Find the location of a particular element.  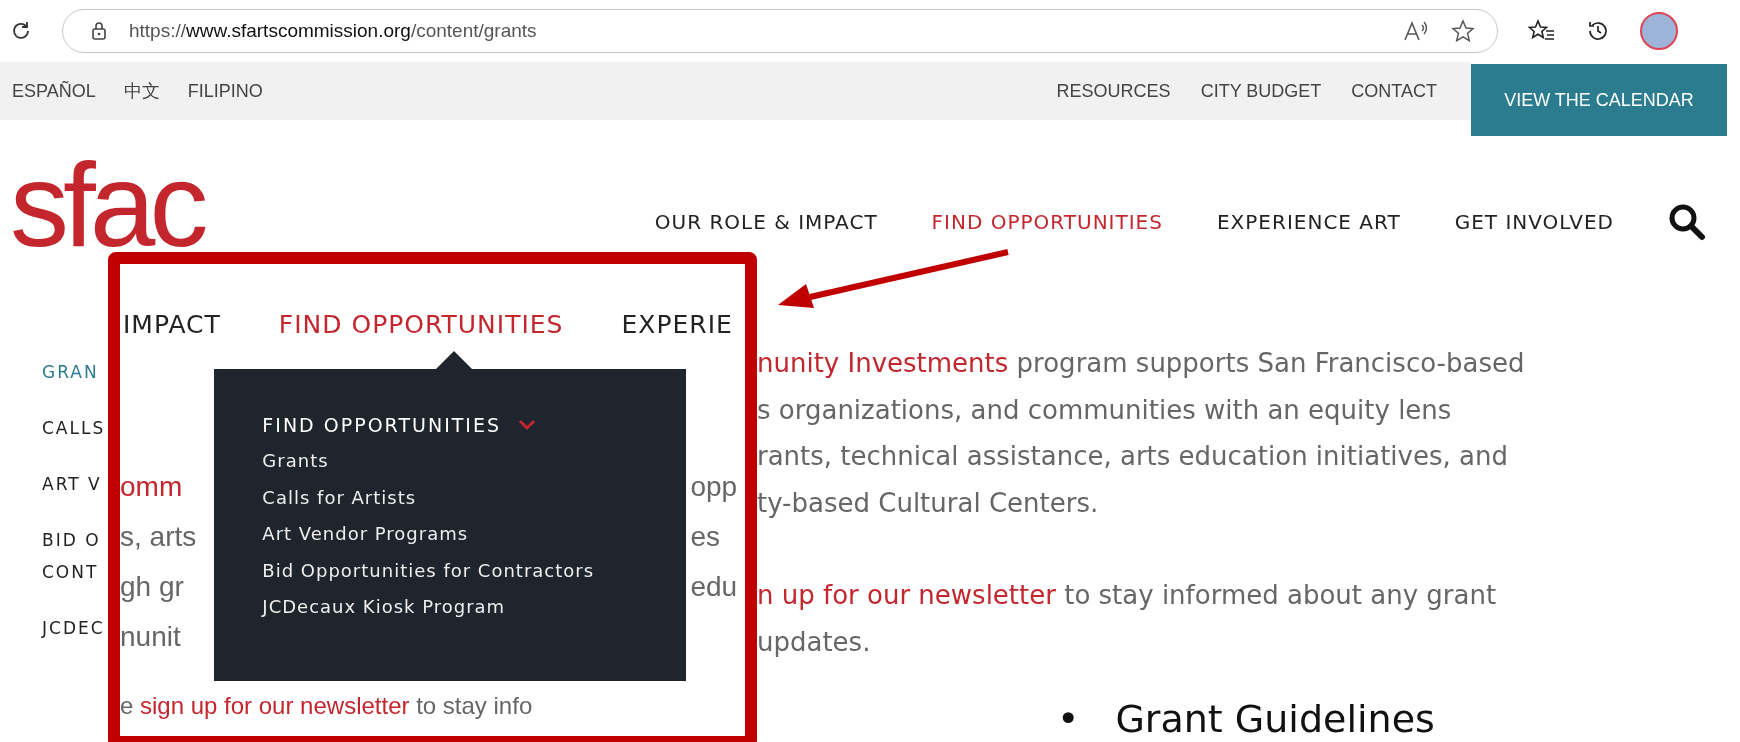

menu-item: Art Vendor Programs is located at coordinates (365, 534).